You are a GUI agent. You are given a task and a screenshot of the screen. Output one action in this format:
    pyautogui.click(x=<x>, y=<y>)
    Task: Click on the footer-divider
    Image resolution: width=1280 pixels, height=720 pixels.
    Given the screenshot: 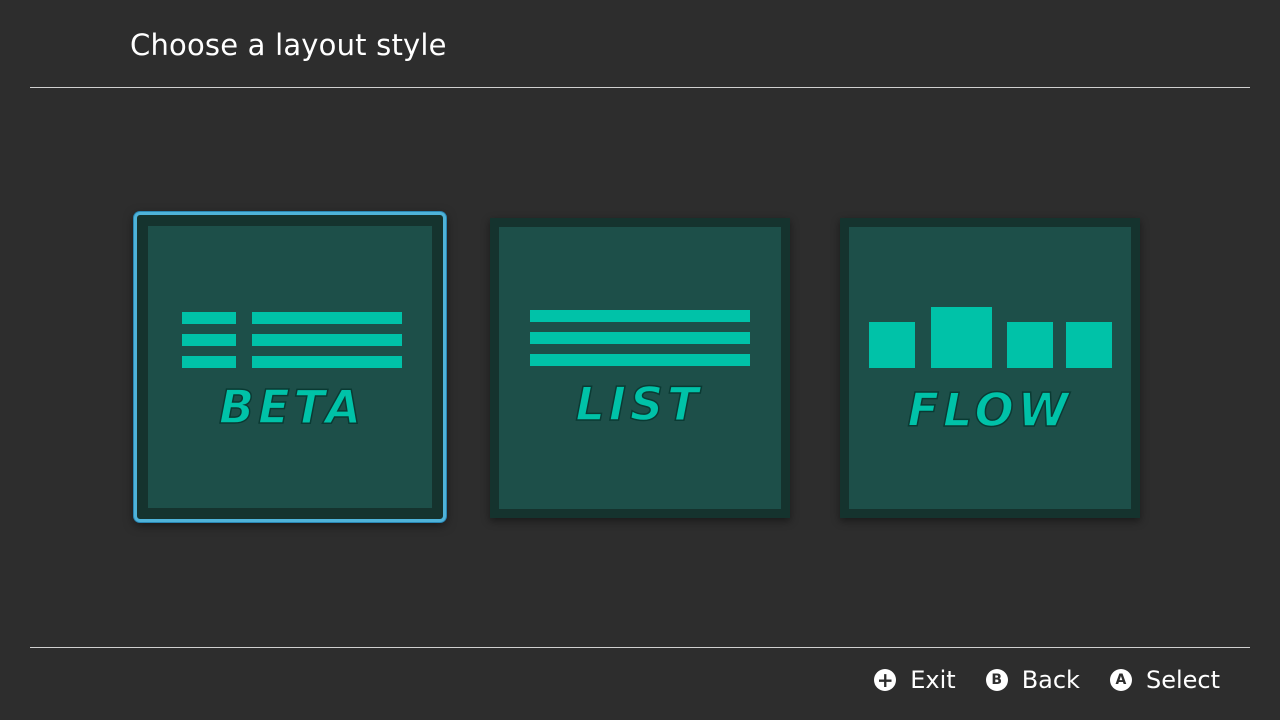 What is the action you would take?
    pyautogui.click(x=640, y=647)
    